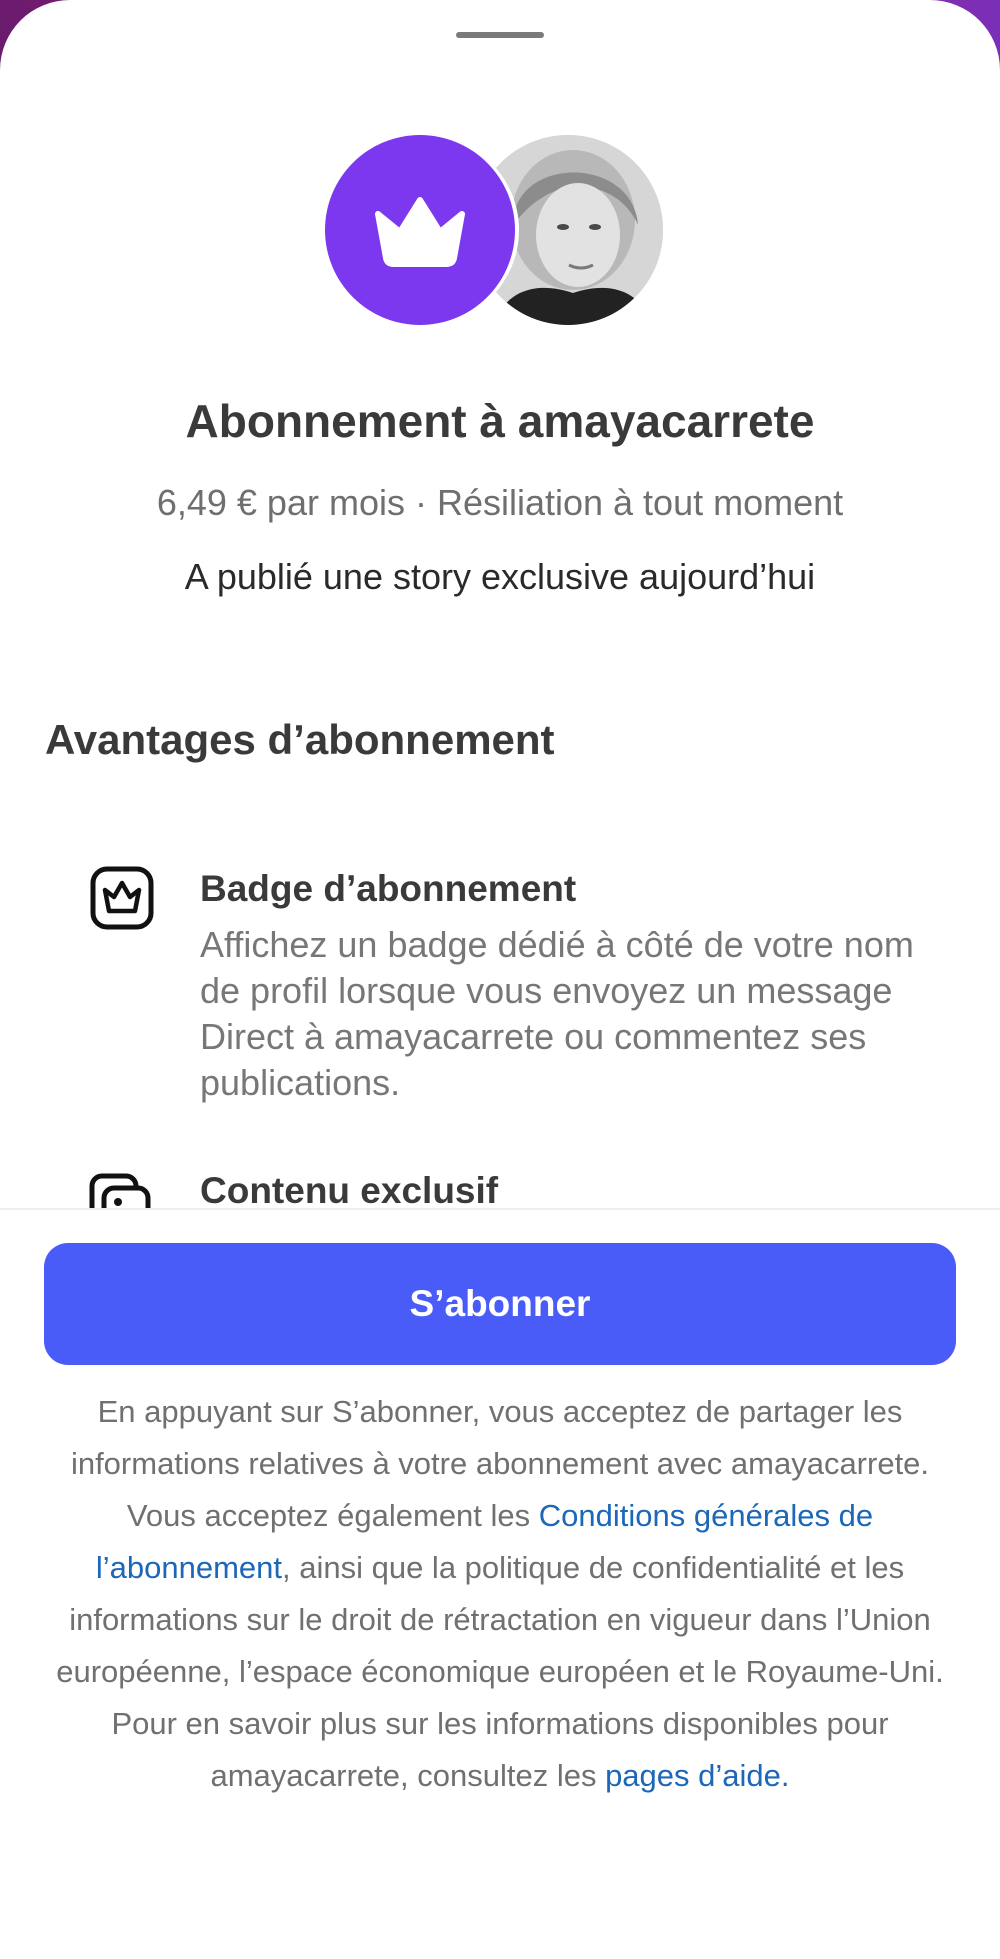 This screenshot has height=1959, width=1000. I want to click on benefit-title: Badge d’abonnement, so click(388, 888).